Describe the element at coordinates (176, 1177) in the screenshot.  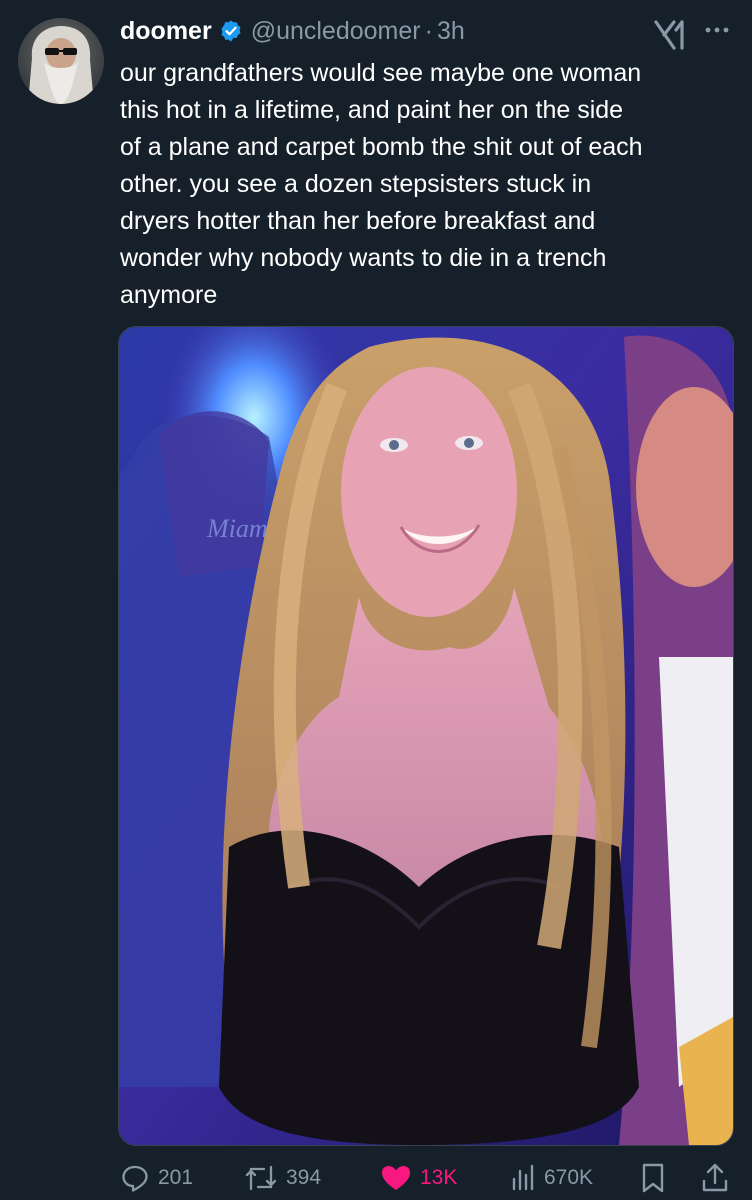
I see `reply-count: 201` at that location.